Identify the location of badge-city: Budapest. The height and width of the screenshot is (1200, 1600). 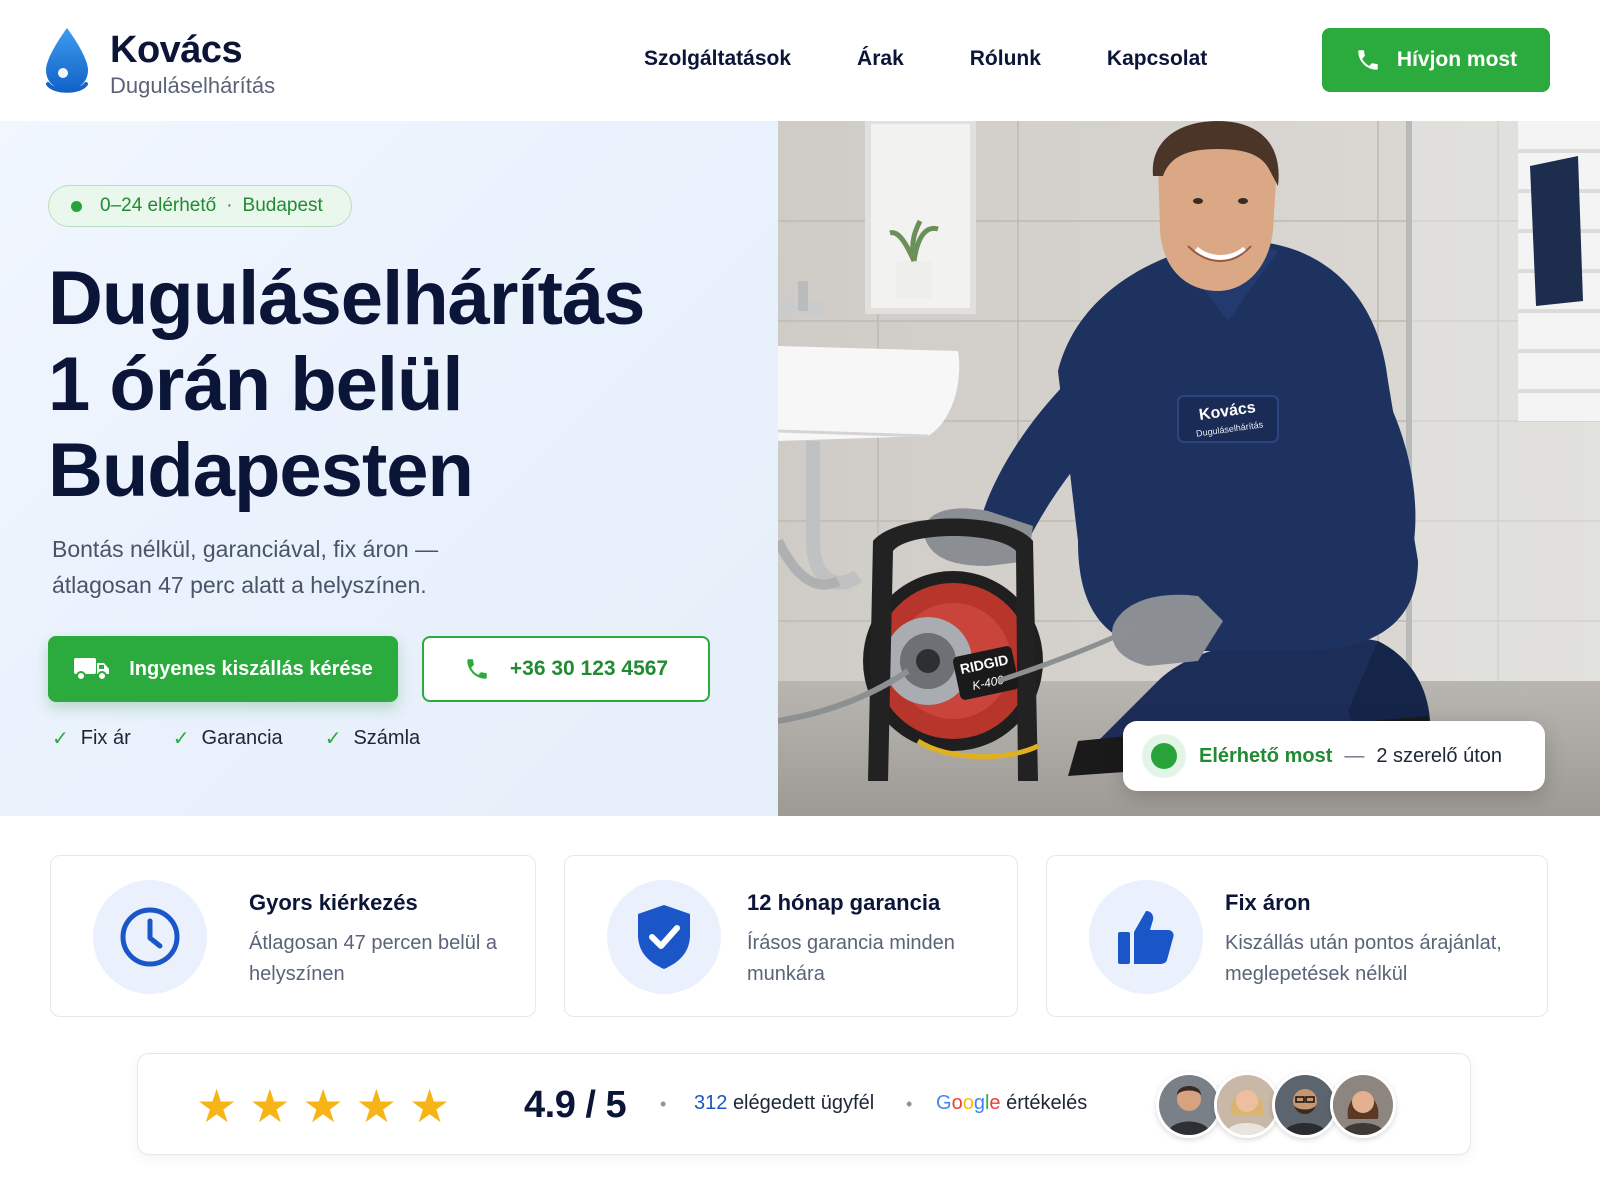
(282, 205).